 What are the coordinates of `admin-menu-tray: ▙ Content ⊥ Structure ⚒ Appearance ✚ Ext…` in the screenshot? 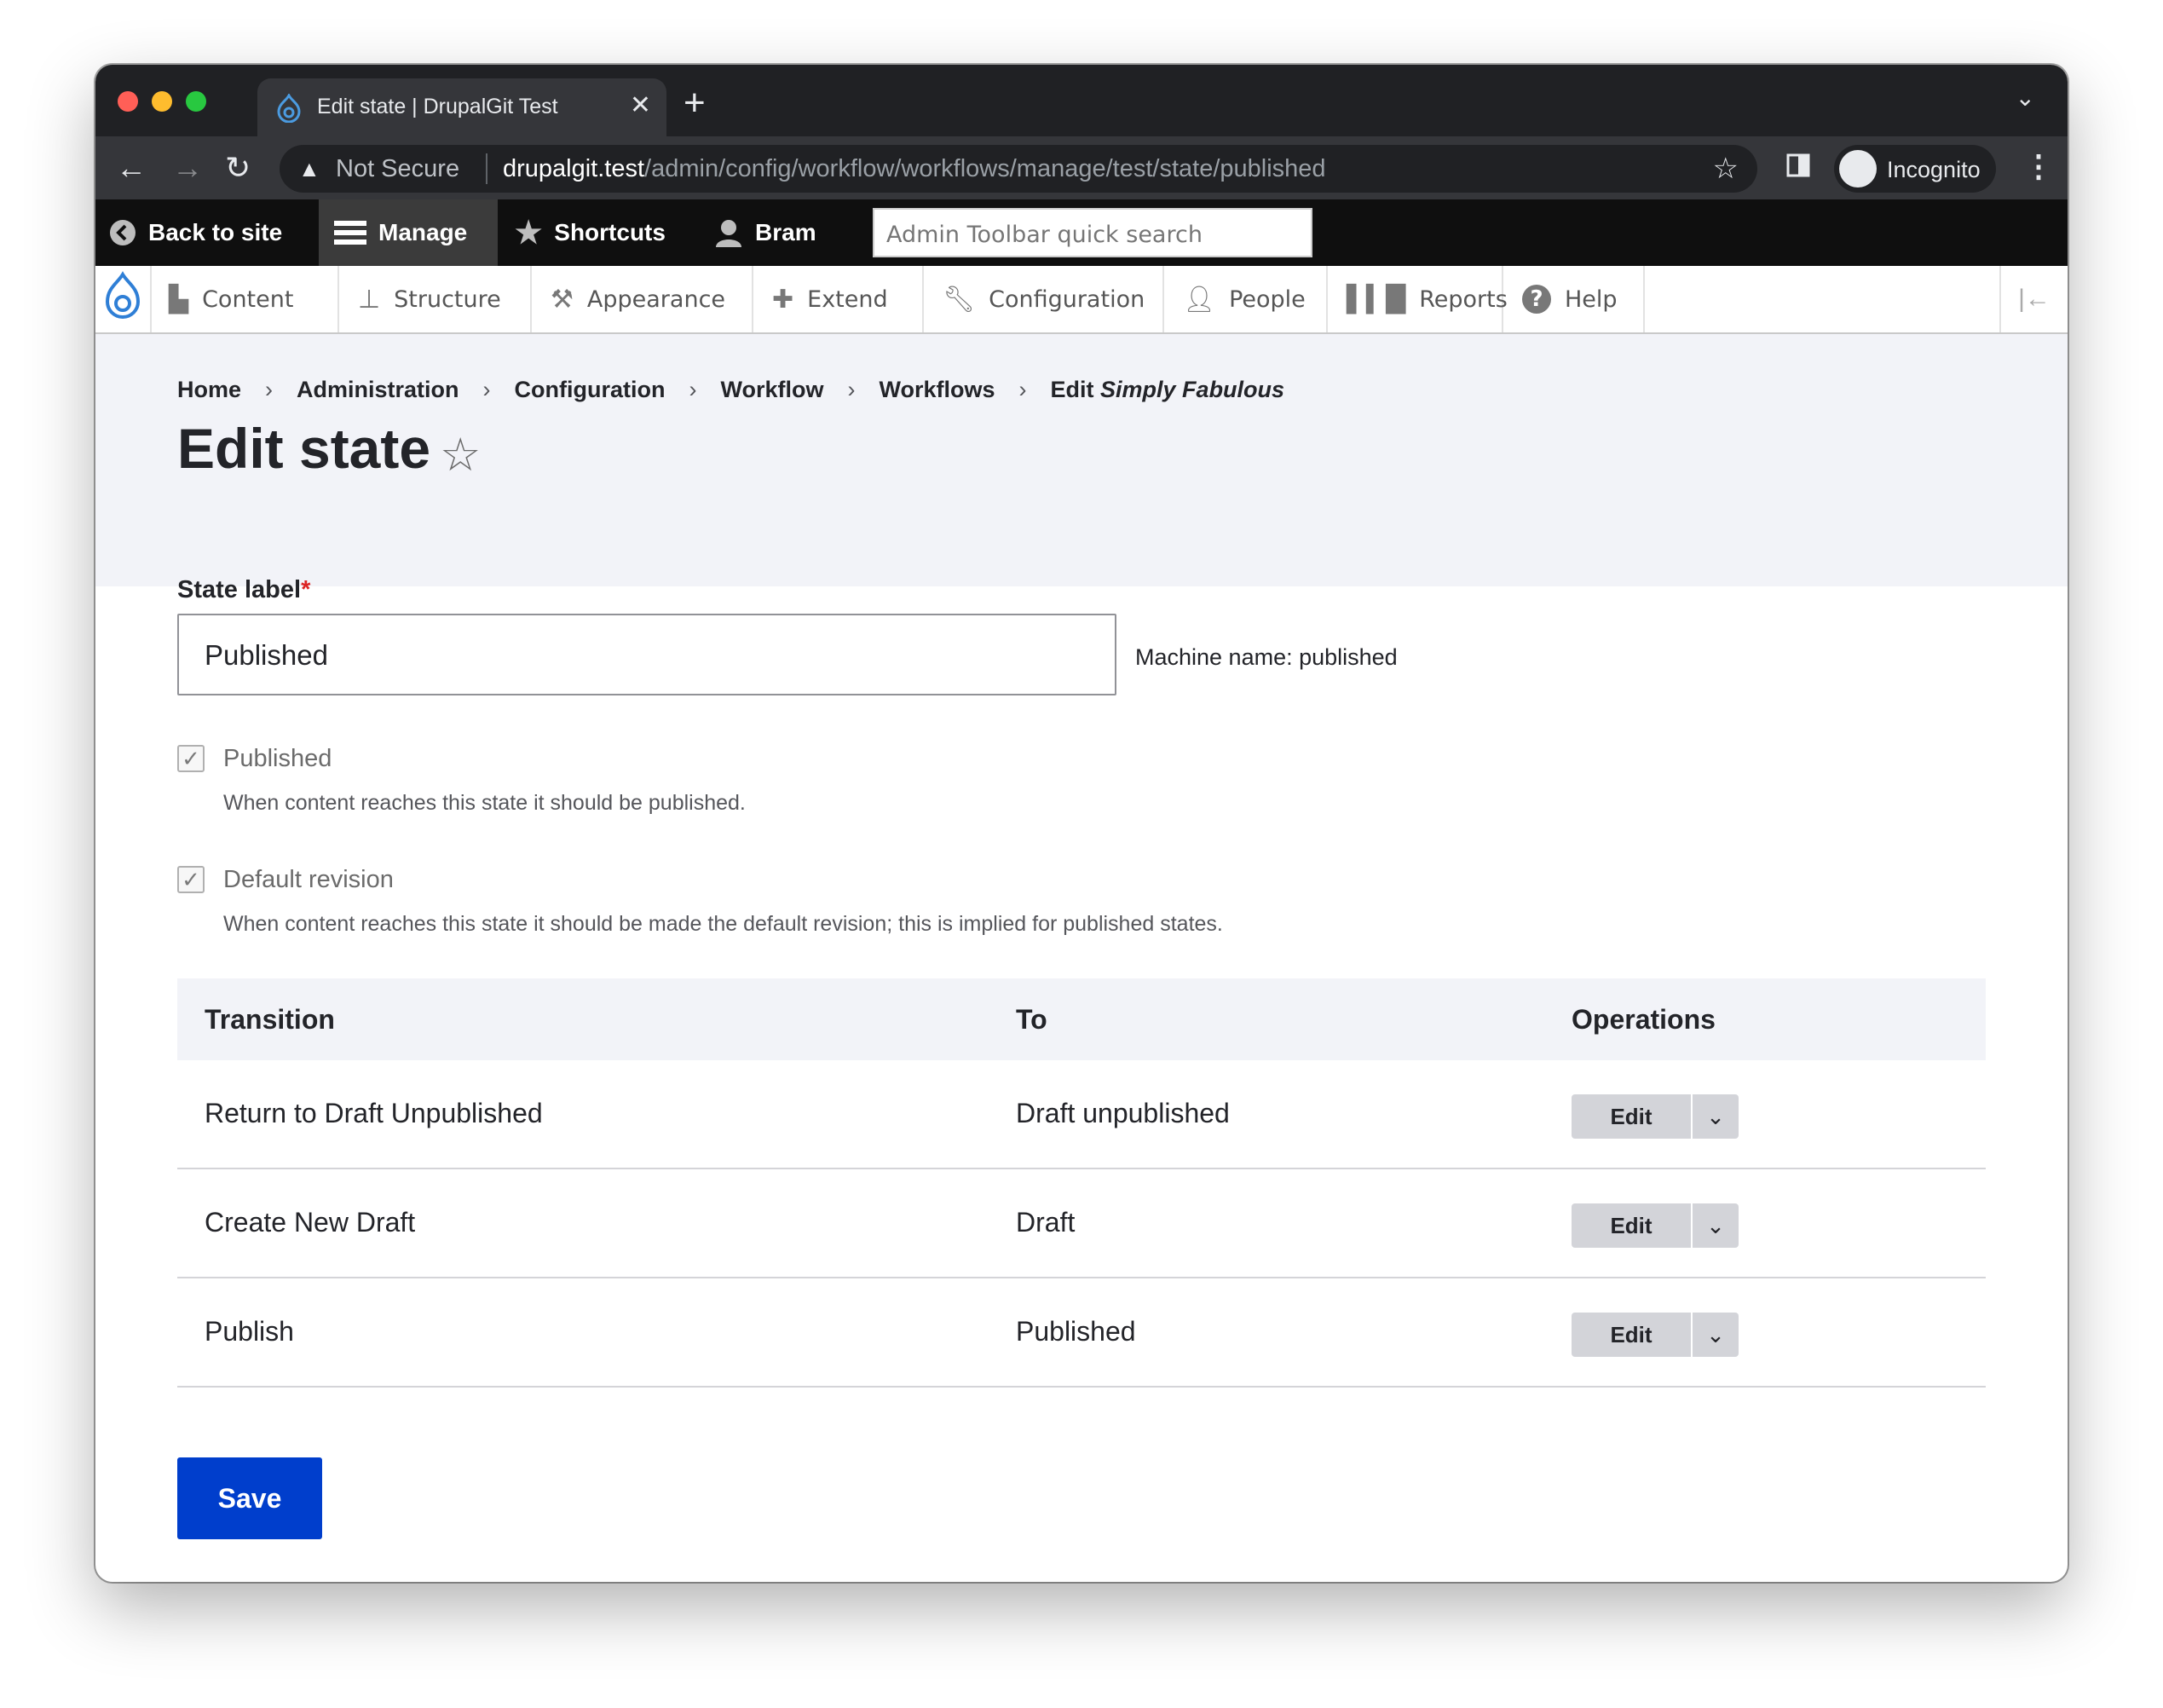 It's located at (1081, 300).